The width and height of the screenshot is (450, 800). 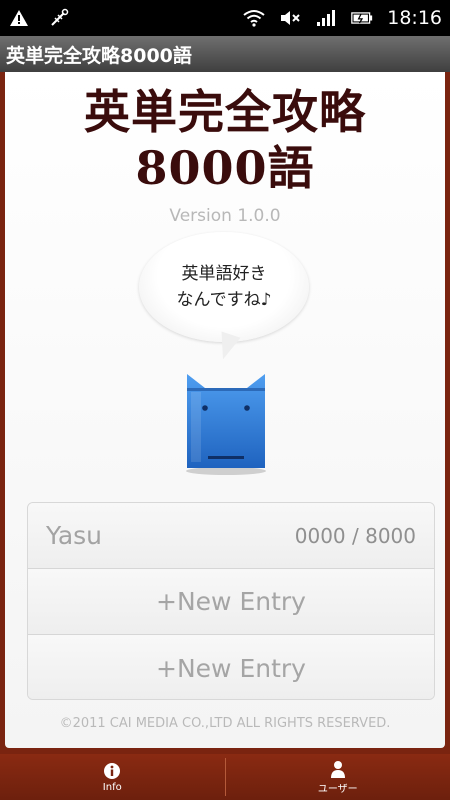 I want to click on app-title-line1: 英単完全攻略, so click(x=225, y=112).